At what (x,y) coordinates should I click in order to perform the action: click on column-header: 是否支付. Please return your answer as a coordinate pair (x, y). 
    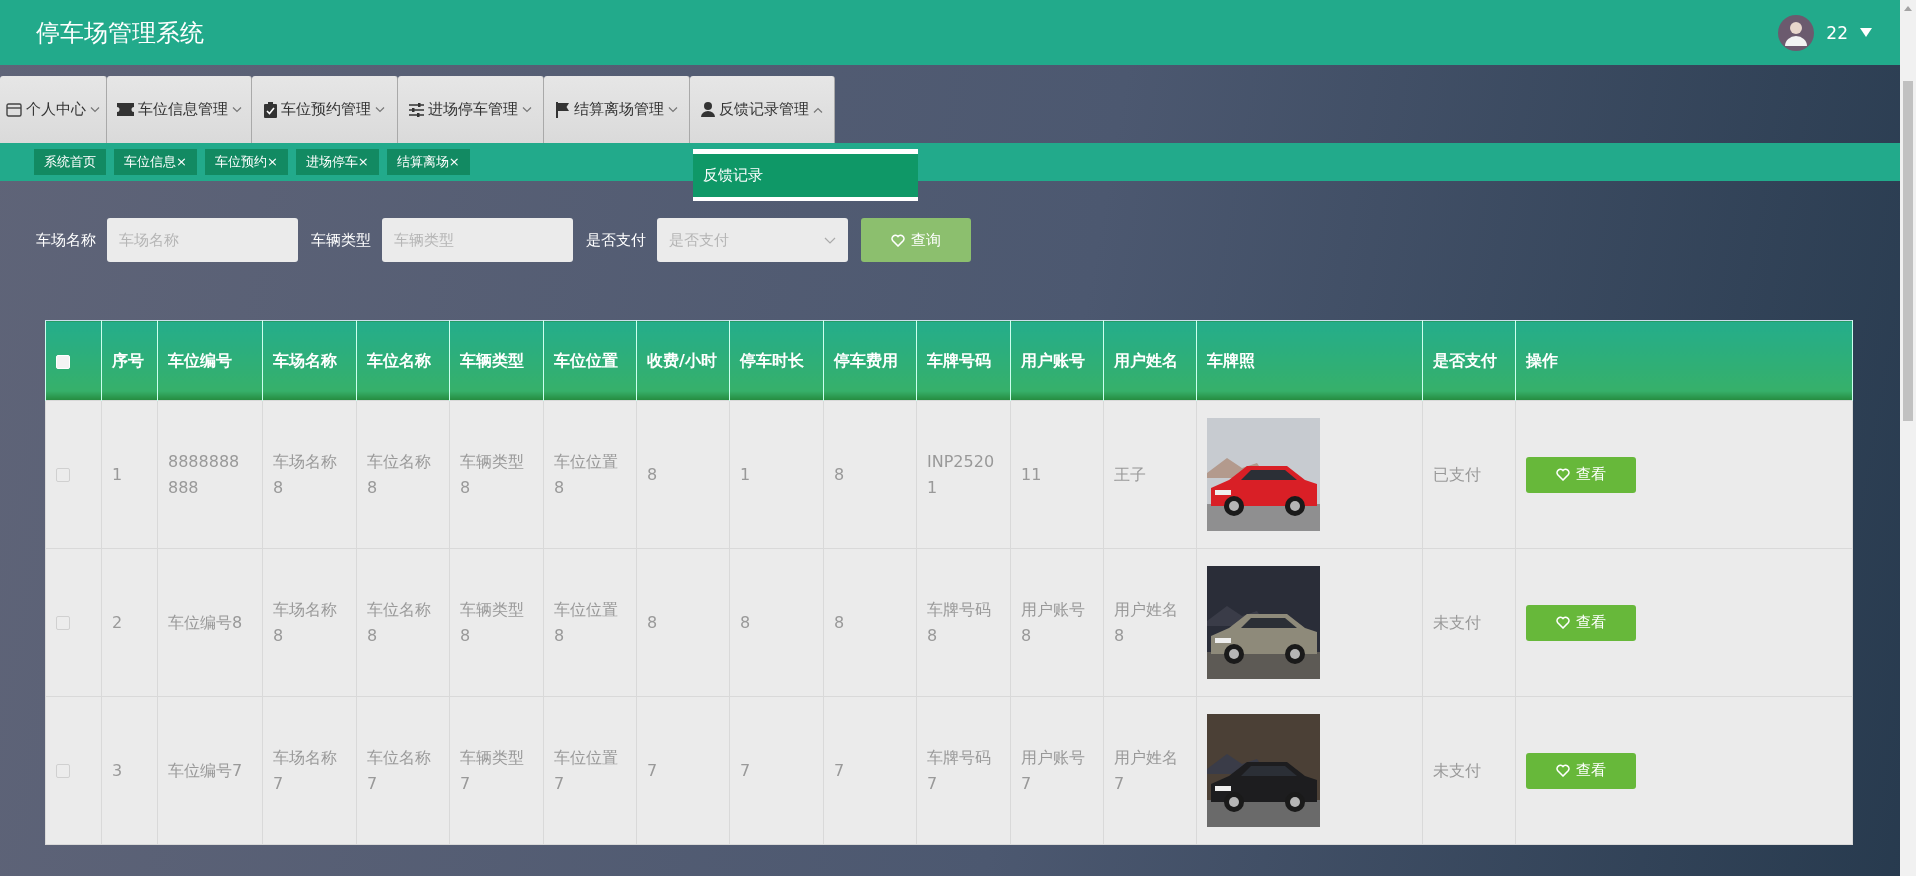
    Looking at the image, I should click on (1465, 360).